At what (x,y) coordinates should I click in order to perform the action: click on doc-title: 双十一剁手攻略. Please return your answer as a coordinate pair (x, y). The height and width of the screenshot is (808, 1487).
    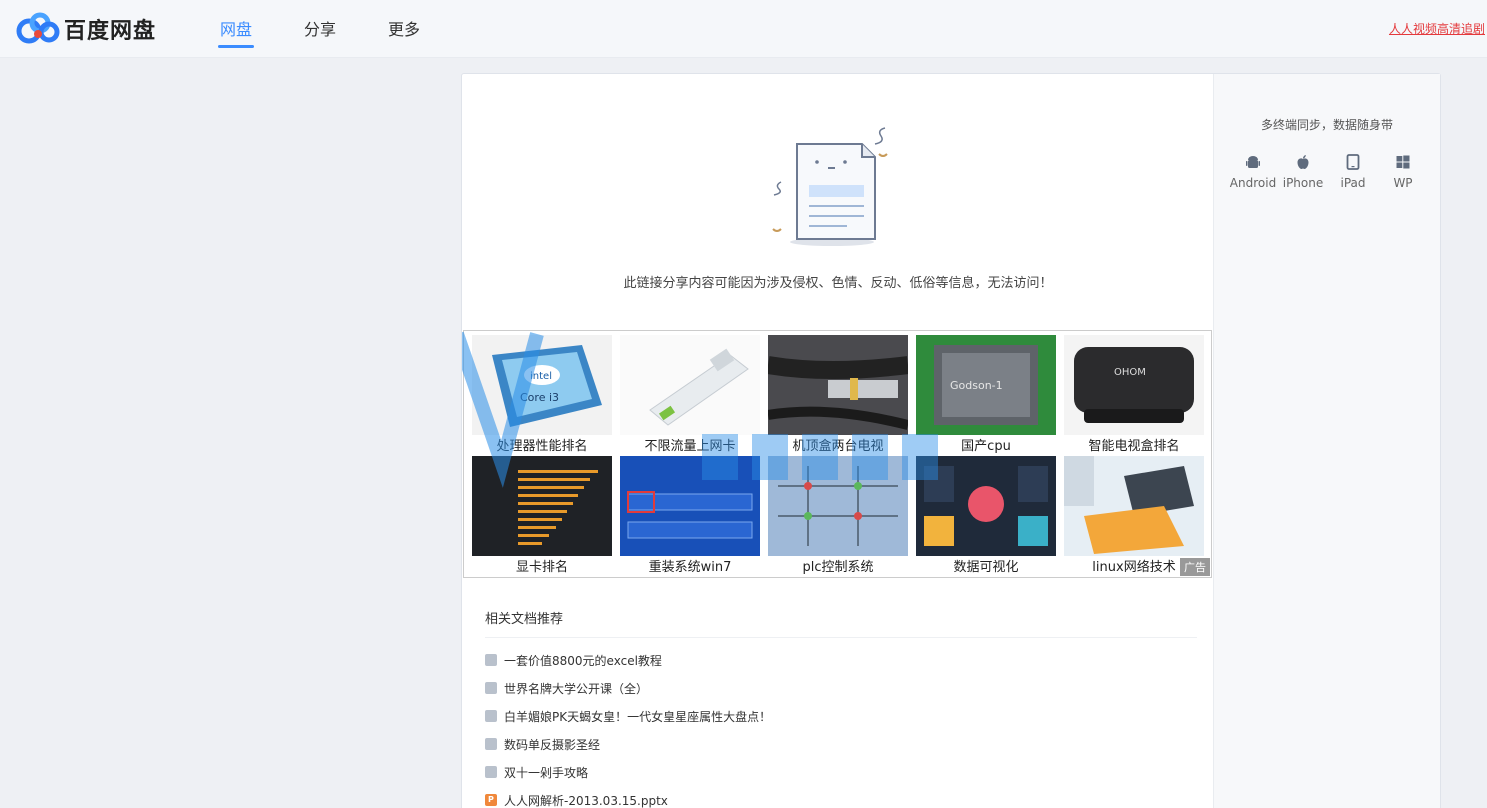
    Looking at the image, I should click on (546, 772).